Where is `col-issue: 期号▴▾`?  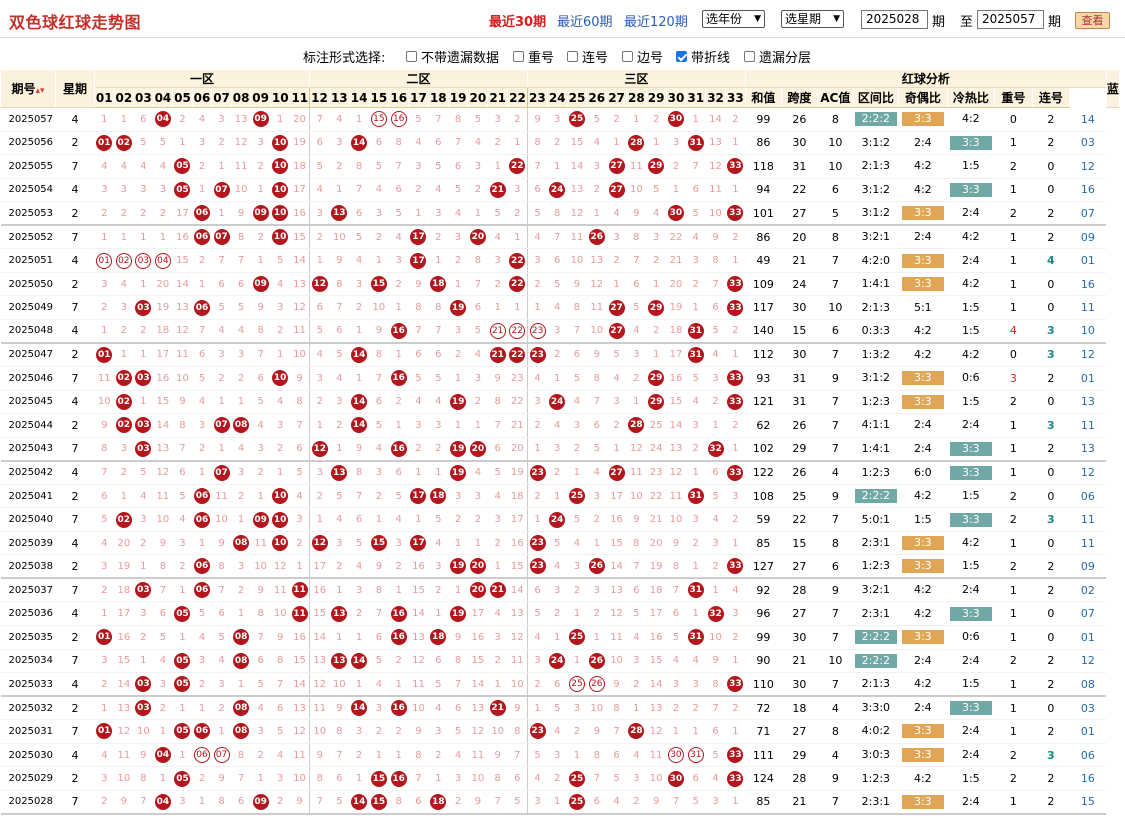
col-issue: 期号▴▾ is located at coordinates (28, 89).